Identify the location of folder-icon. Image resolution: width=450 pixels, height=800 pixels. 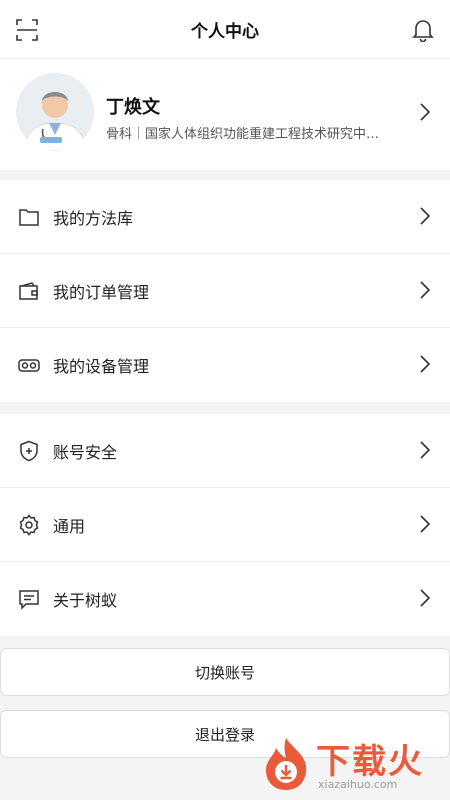
(29, 217).